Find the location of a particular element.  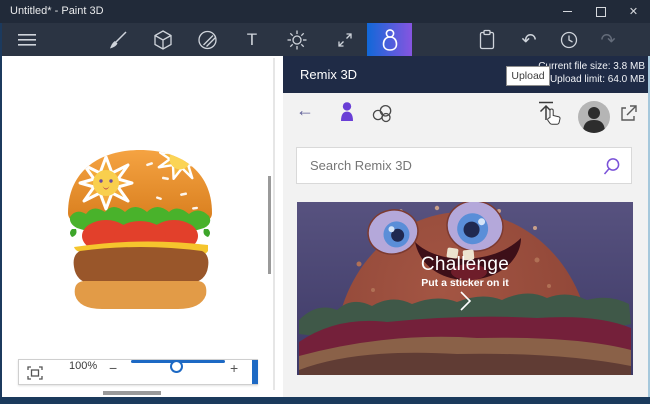

window-bottom-border is located at coordinates (325, 400).